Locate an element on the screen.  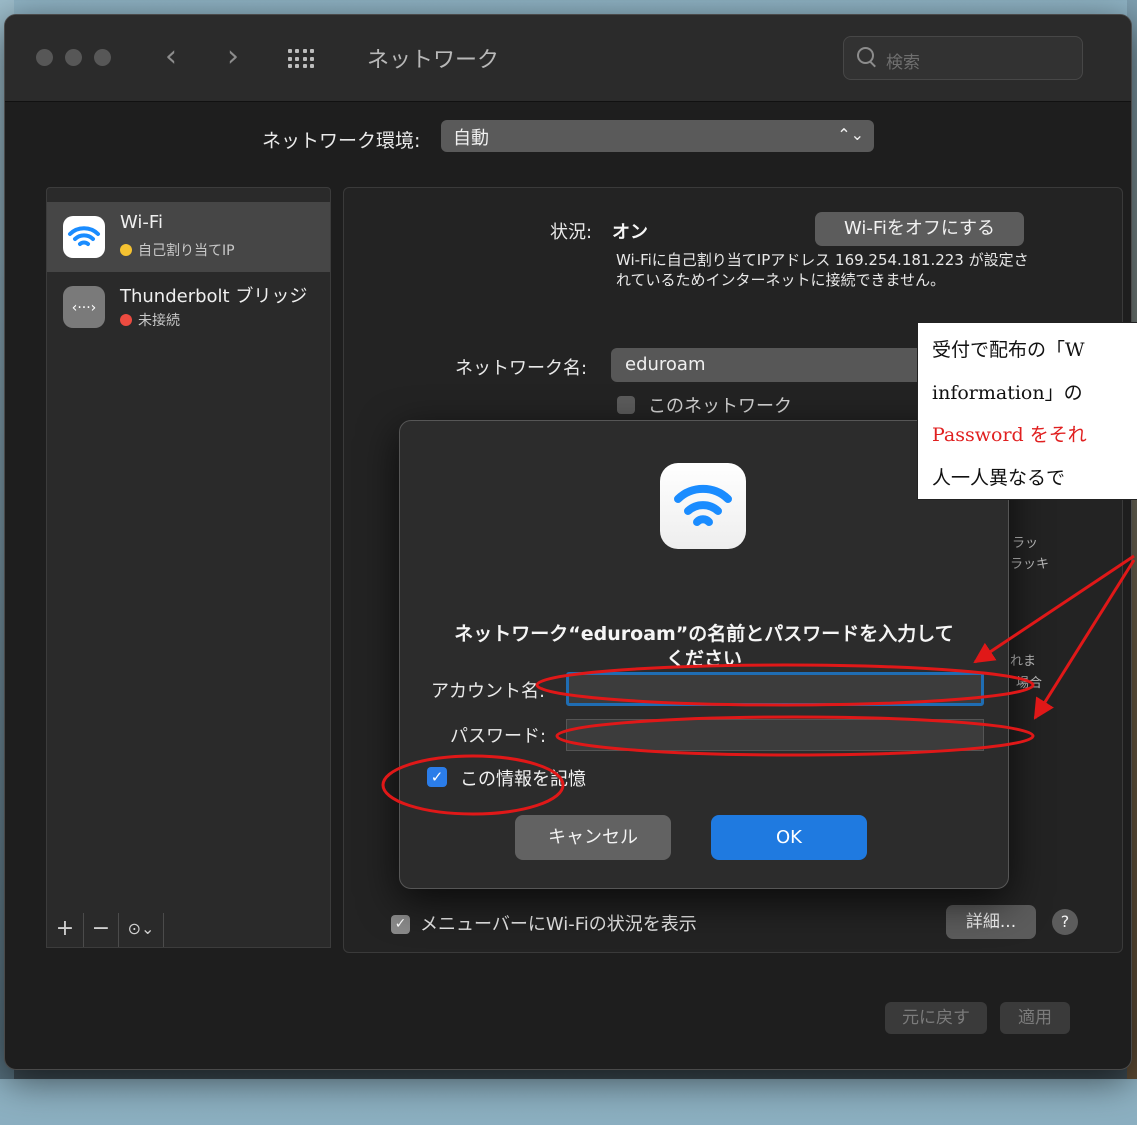
obscured-text: ラッ is located at coordinates (1025, 543).